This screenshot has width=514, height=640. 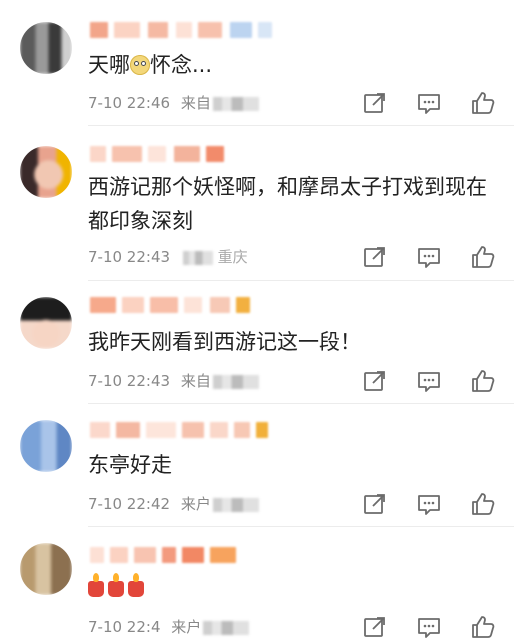 I want to click on comment-text: 西游记那个妖怪啊，和摩昂太子打戏到现在都印象深刻, so click(x=287, y=204).